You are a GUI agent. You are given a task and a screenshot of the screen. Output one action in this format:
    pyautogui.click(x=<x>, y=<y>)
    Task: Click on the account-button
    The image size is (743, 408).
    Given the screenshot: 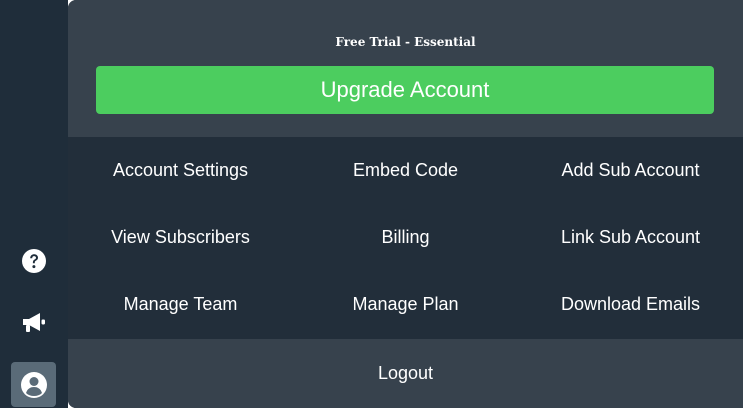 What is the action you would take?
    pyautogui.click(x=33, y=384)
    